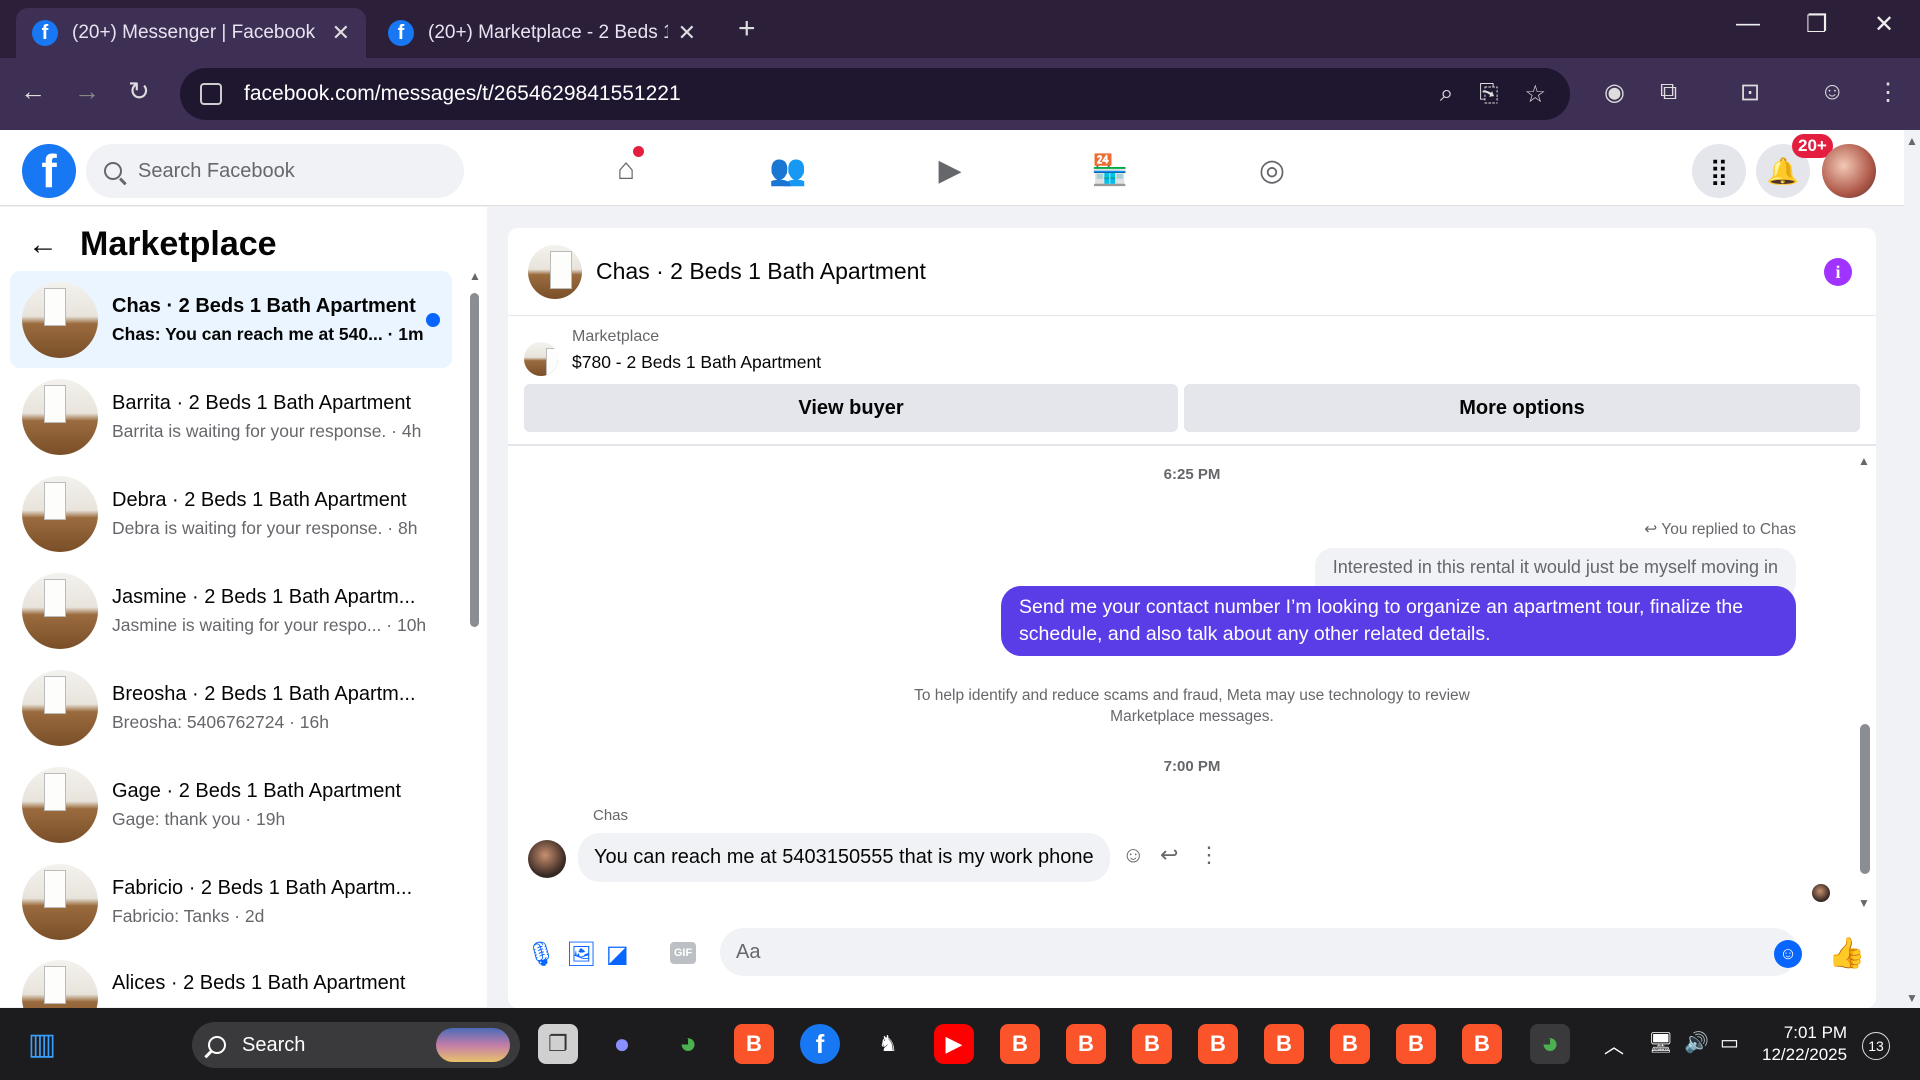  What do you see at coordinates (754, 1044) in the screenshot?
I see `brave-browser-icon: B` at bounding box center [754, 1044].